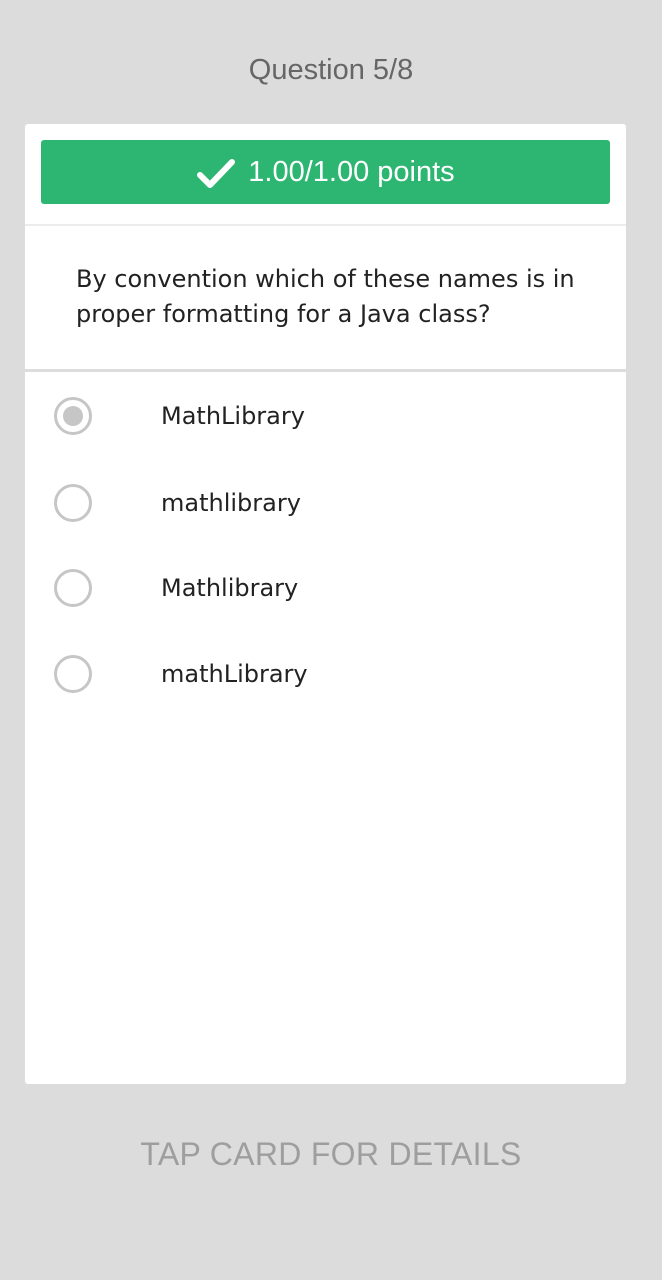  I want to click on answer-option: mathLibrary, so click(325, 674).